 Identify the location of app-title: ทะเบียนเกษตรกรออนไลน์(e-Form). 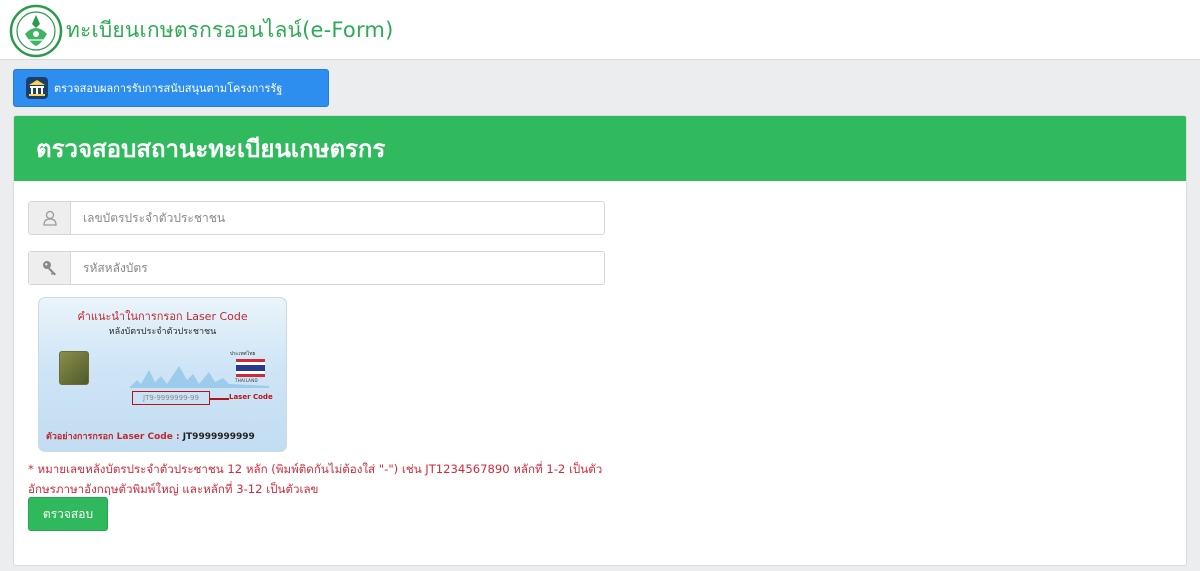
(230, 30).